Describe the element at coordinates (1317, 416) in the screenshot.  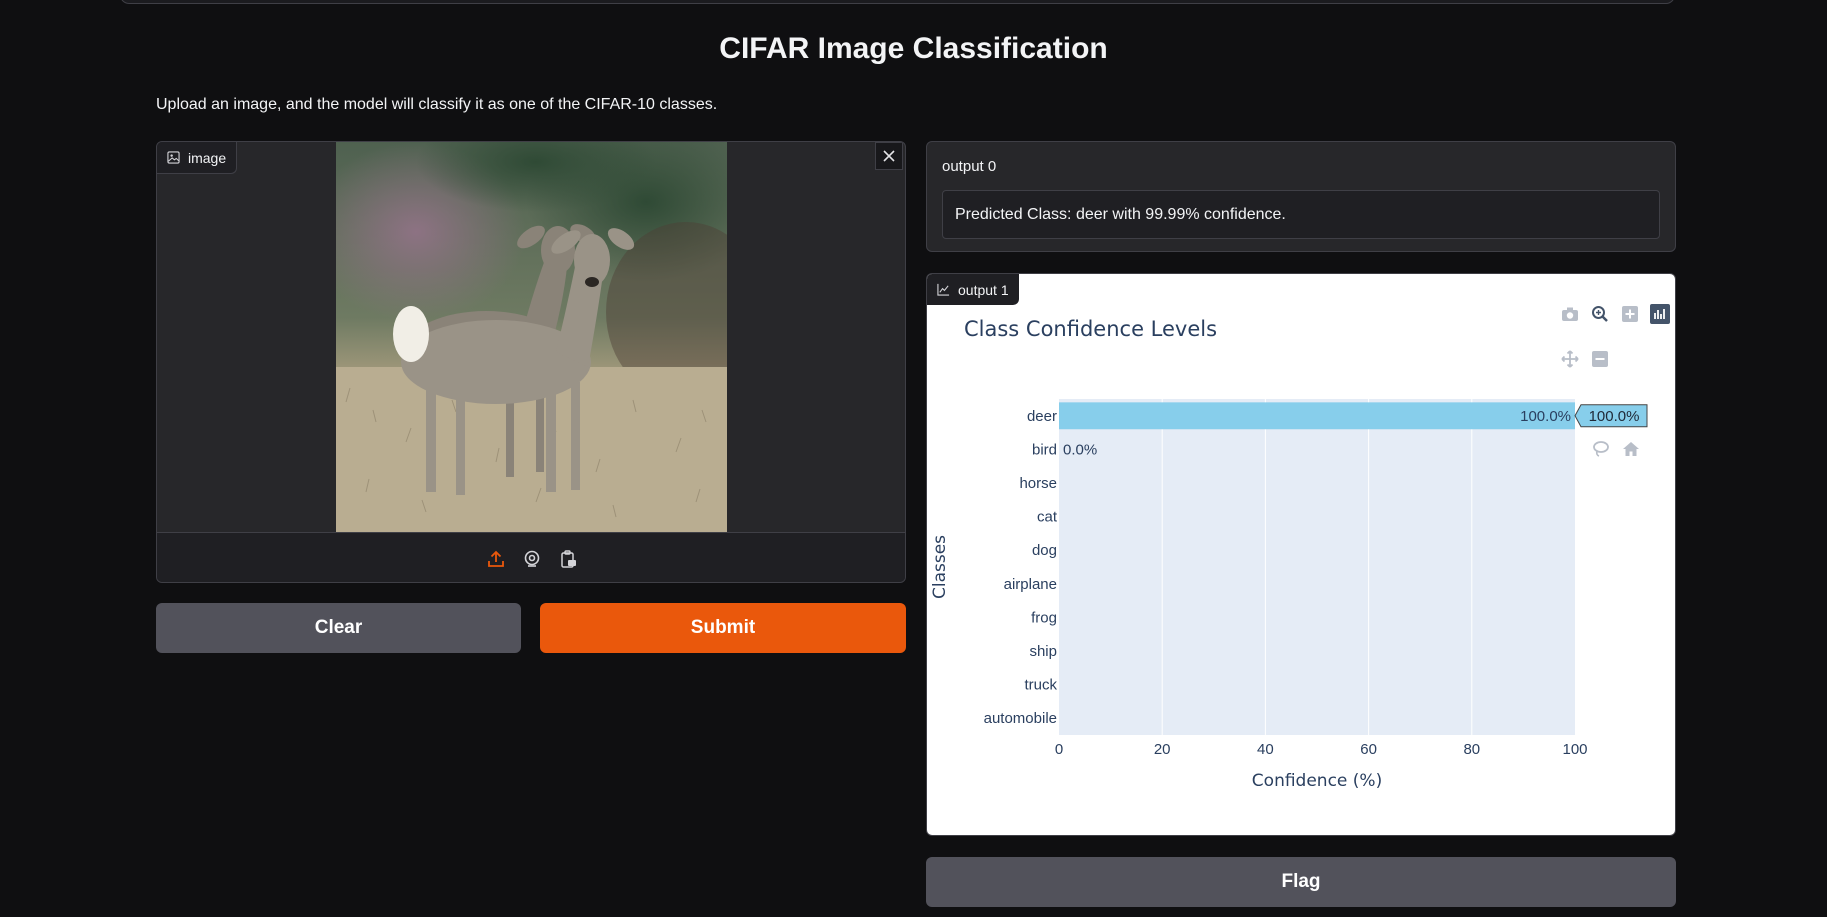
I see `bar-deer` at that location.